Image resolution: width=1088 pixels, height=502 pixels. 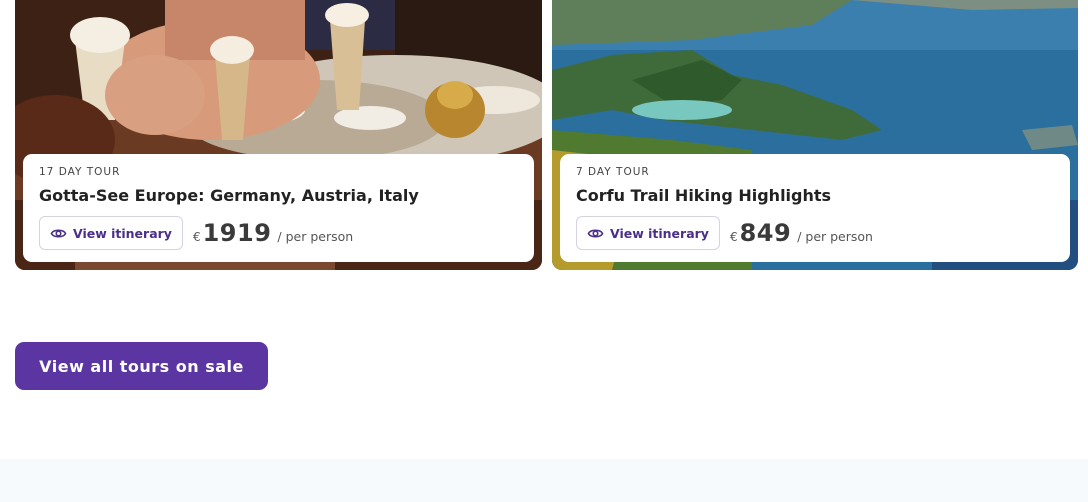 What do you see at coordinates (273, 233) in the screenshot?
I see `tour-price: € 1919 / per person` at bounding box center [273, 233].